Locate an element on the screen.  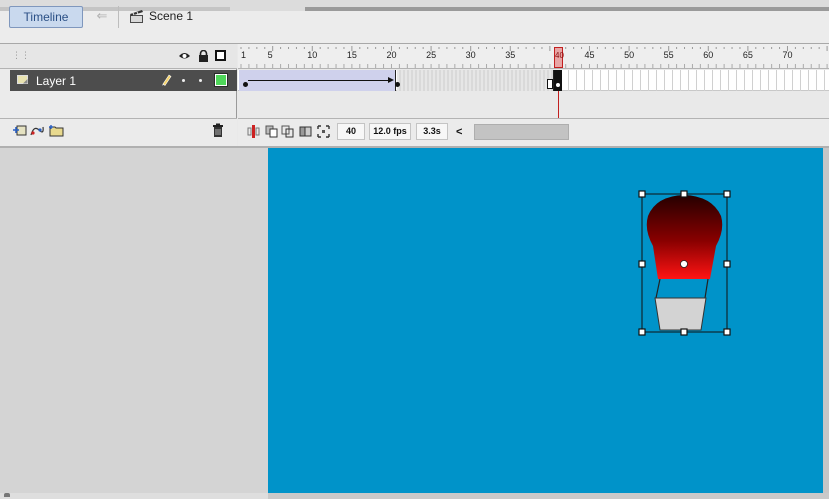
tween-arrow is located at coordinates (319, 80).